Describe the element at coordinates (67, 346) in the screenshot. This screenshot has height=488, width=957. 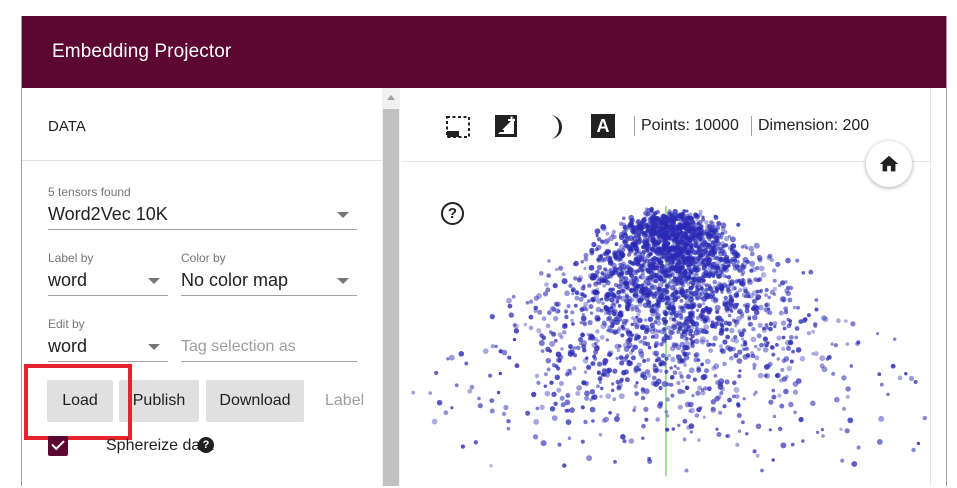
I see `edit-by-value: word` at that location.